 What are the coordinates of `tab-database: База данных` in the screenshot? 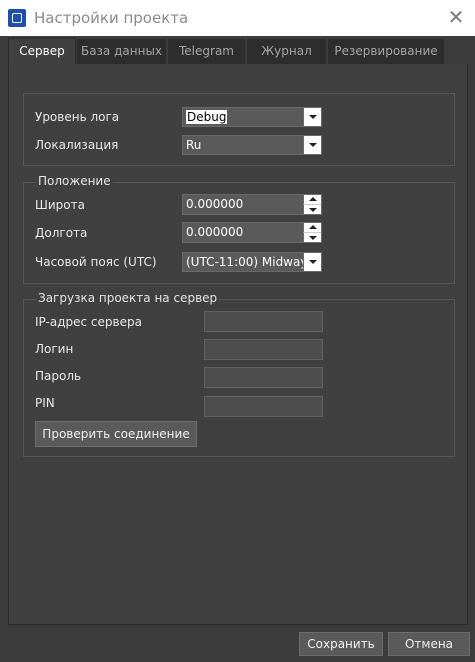 It's located at (122, 51).